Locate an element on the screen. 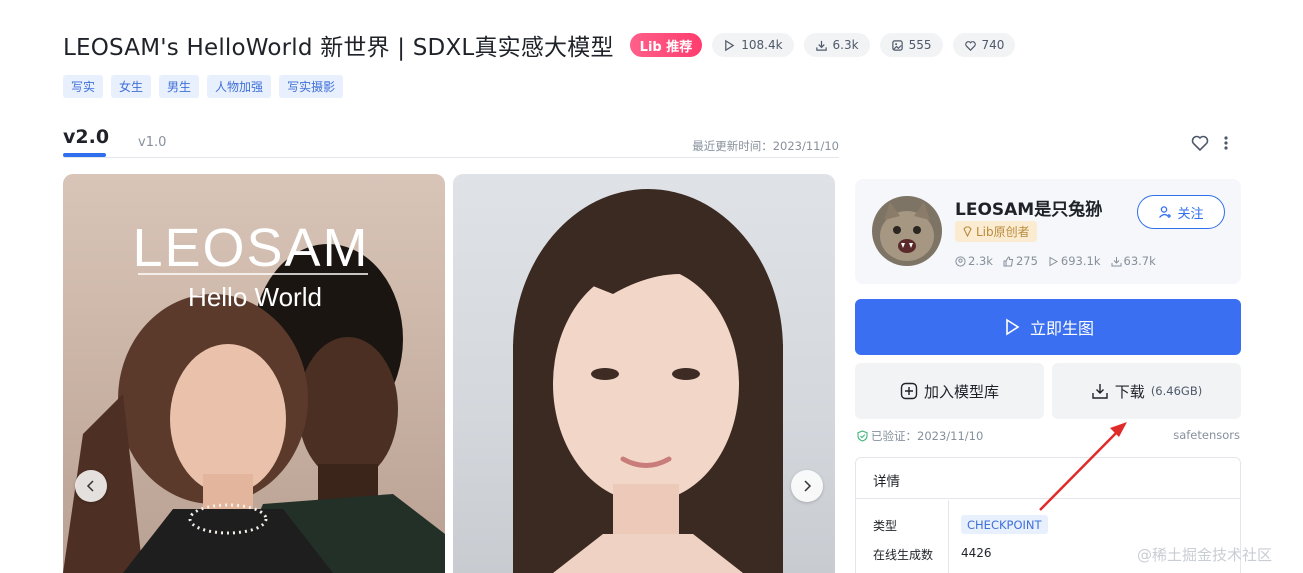 This screenshot has height=573, width=1303. lib-recommend-badge: Lib 推荐 is located at coordinates (666, 45).